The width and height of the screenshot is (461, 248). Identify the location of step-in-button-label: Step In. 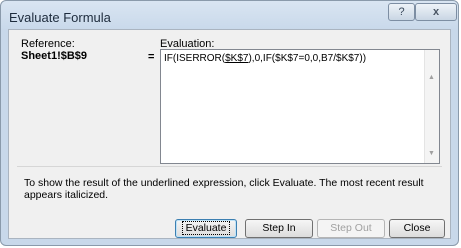
(279, 228).